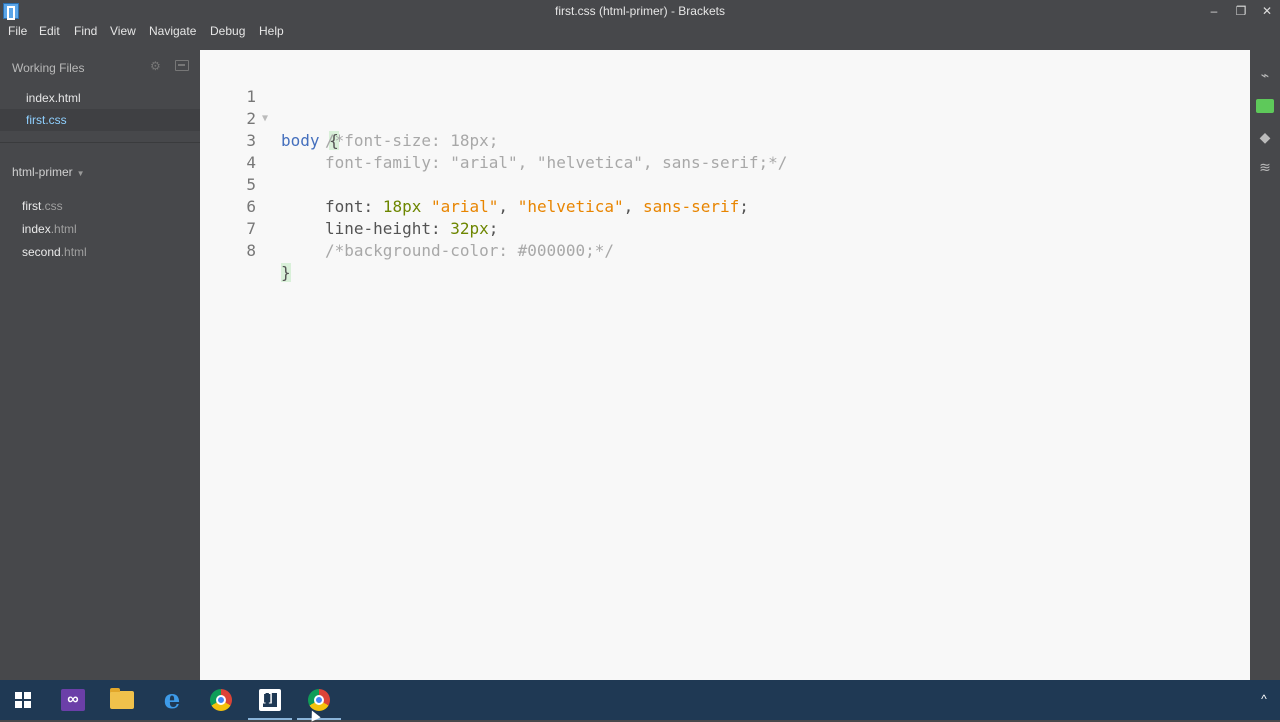  I want to click on working-file-first-css: first.css, so click(46, 120).